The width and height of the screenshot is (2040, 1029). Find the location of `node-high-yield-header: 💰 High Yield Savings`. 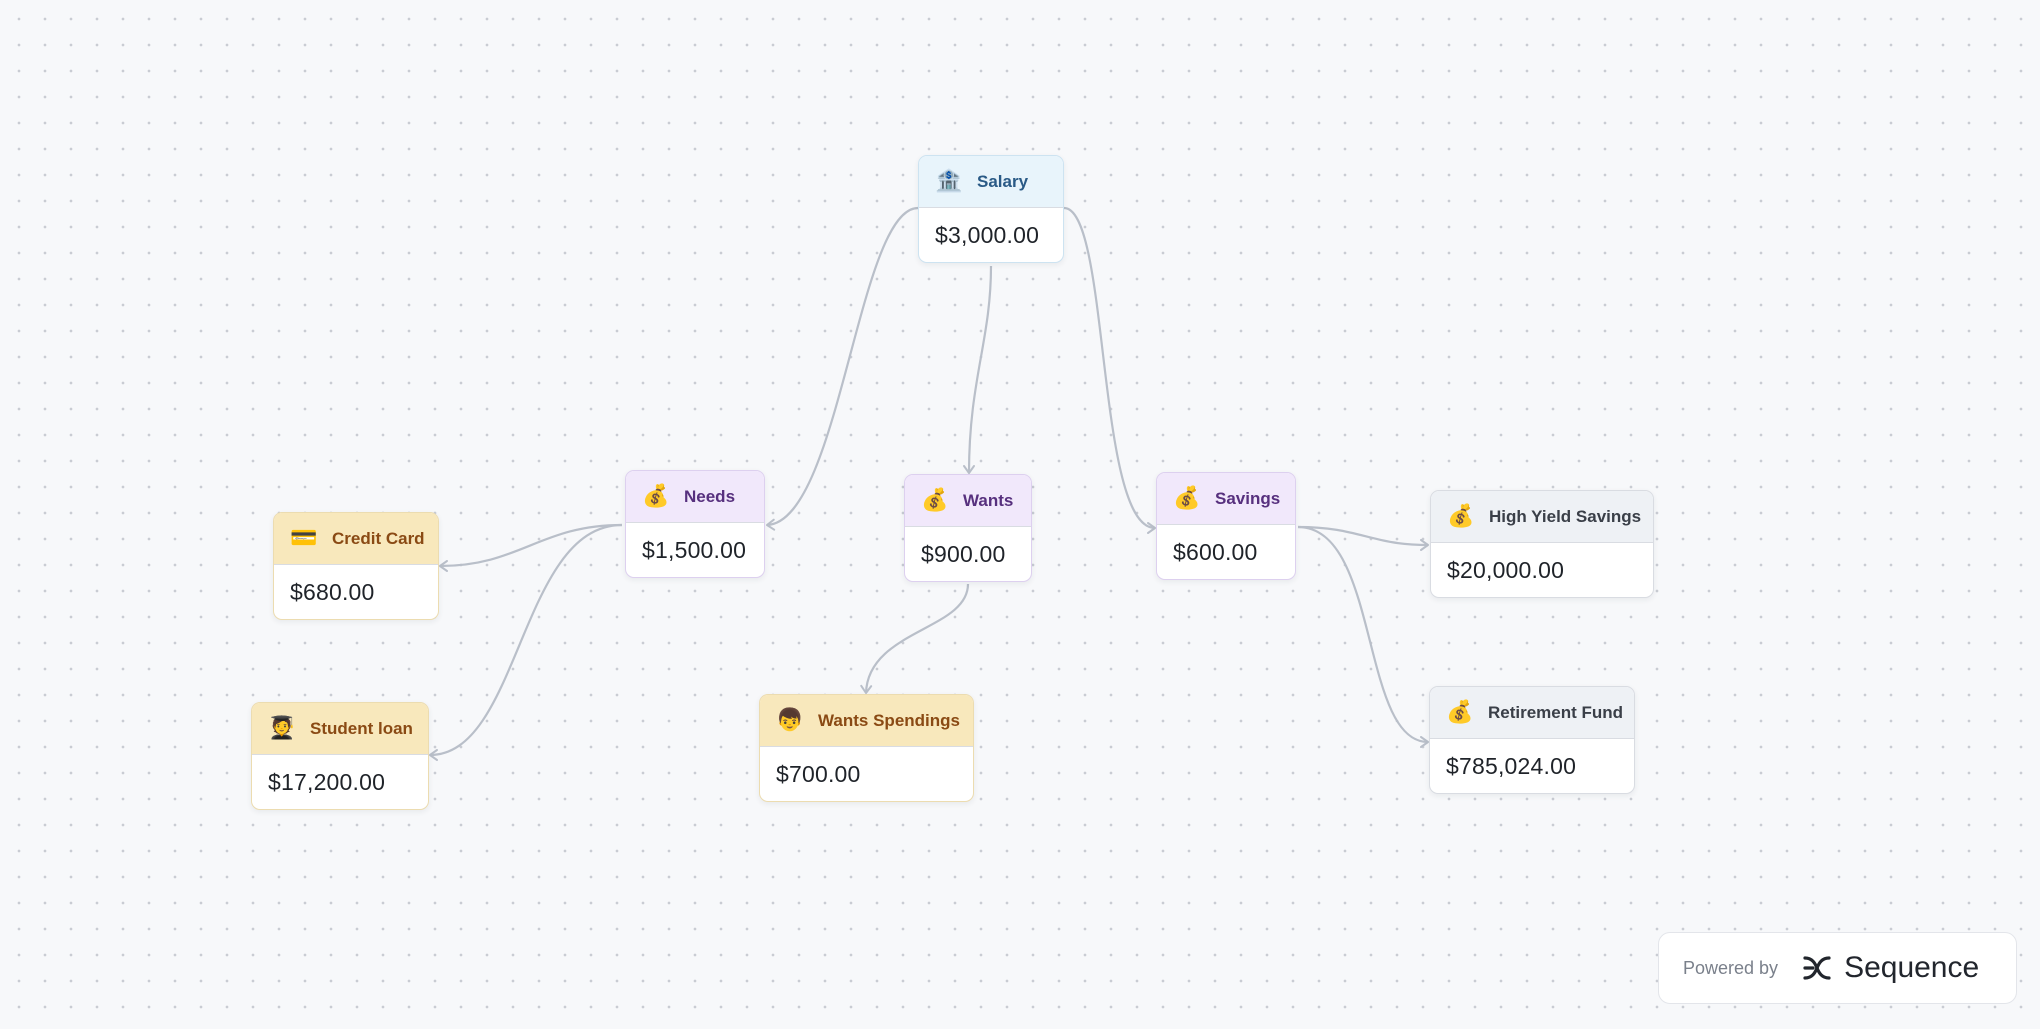

node-high-yield-header: 💰 High Yield Savings is located at coordinates (1542, 517).